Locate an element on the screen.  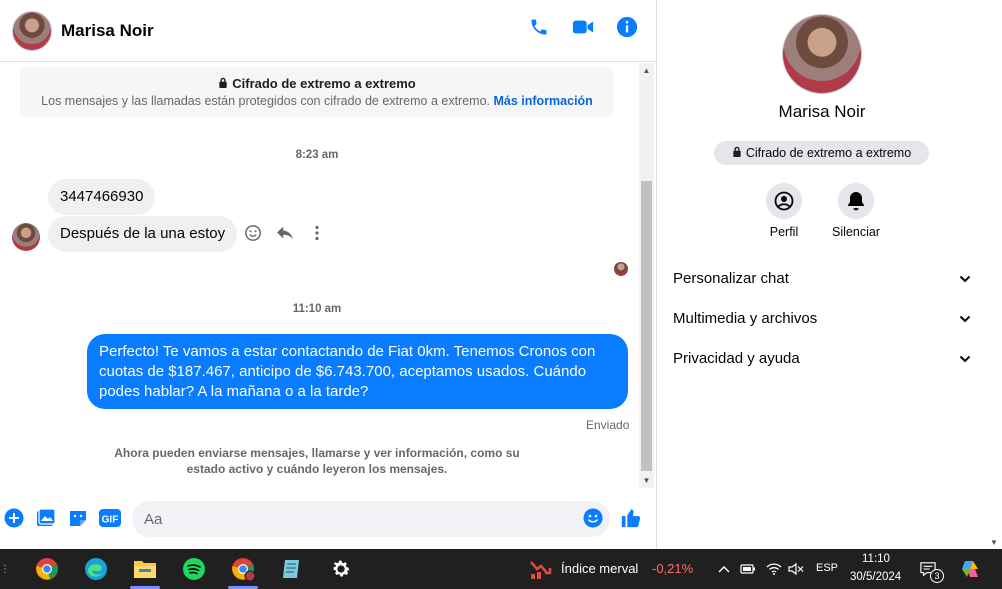
message-input is located at coordinates (371, 519).